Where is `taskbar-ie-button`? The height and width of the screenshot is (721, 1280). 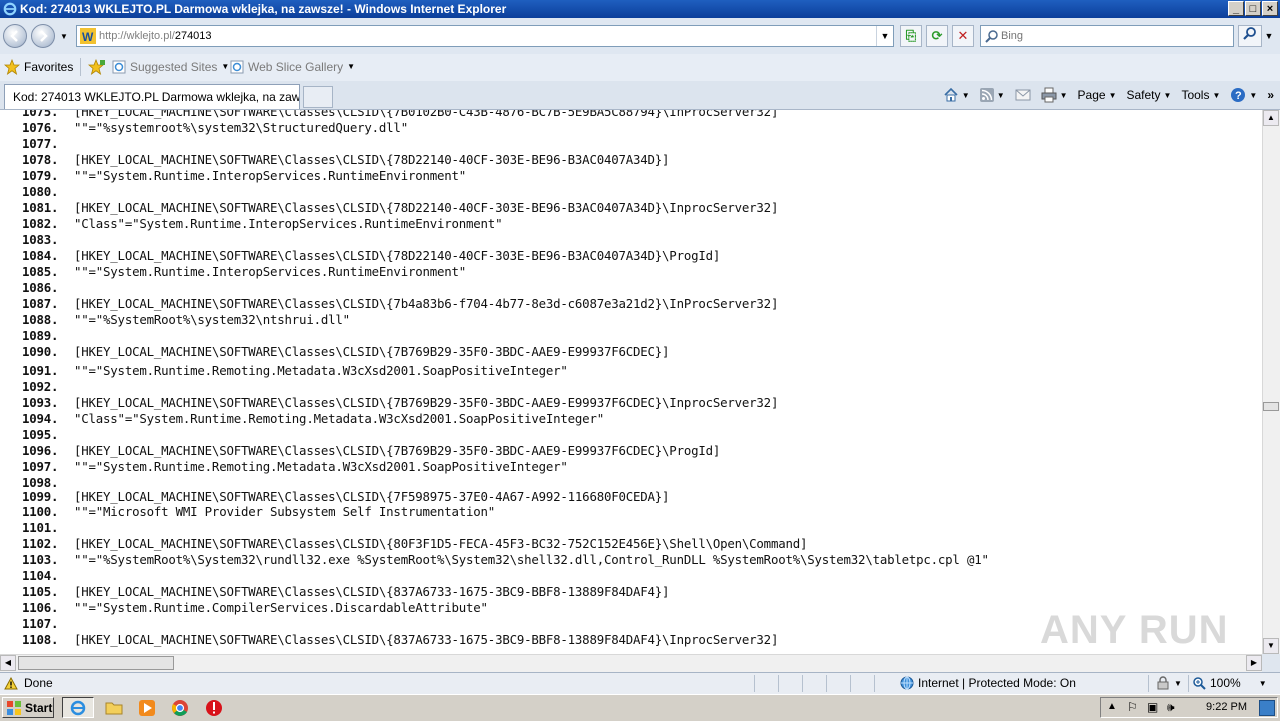 taskbar-ie-button is located at coordinates (78, 707).